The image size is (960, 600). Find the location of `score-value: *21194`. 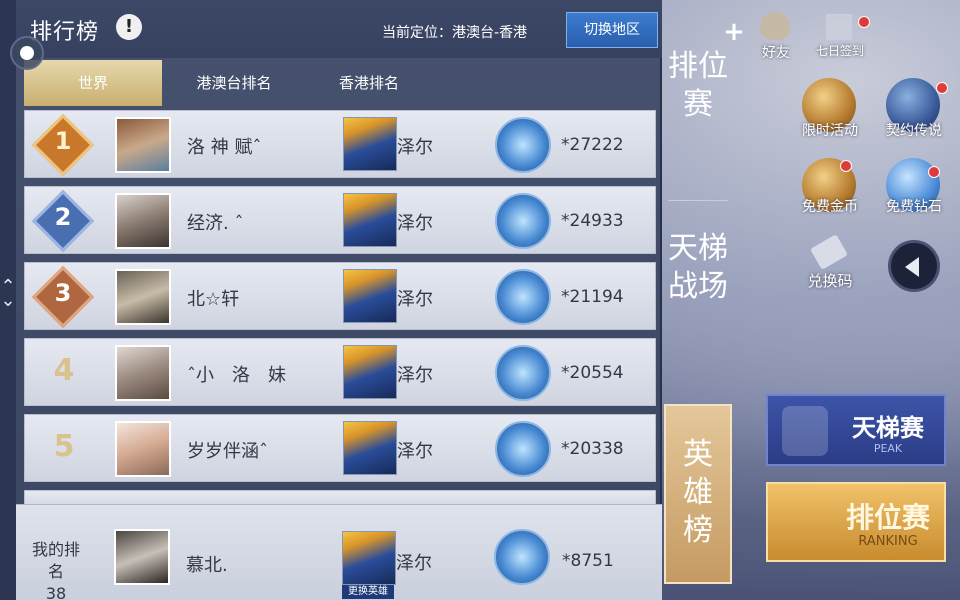

score-value: *21194 is located at coordinates (592, 297).